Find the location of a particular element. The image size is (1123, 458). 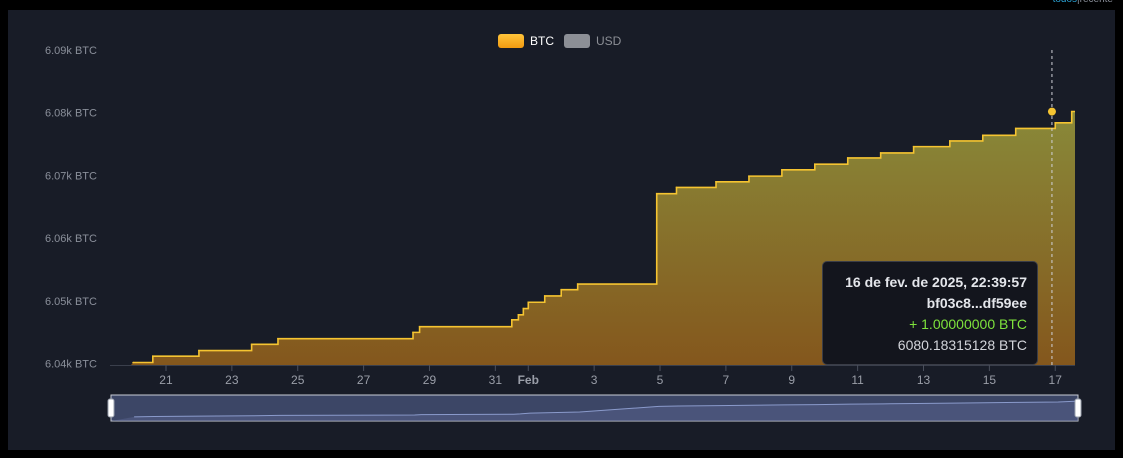

y-tick-label: 6.07k BTC is located at coordinates (71, 176).